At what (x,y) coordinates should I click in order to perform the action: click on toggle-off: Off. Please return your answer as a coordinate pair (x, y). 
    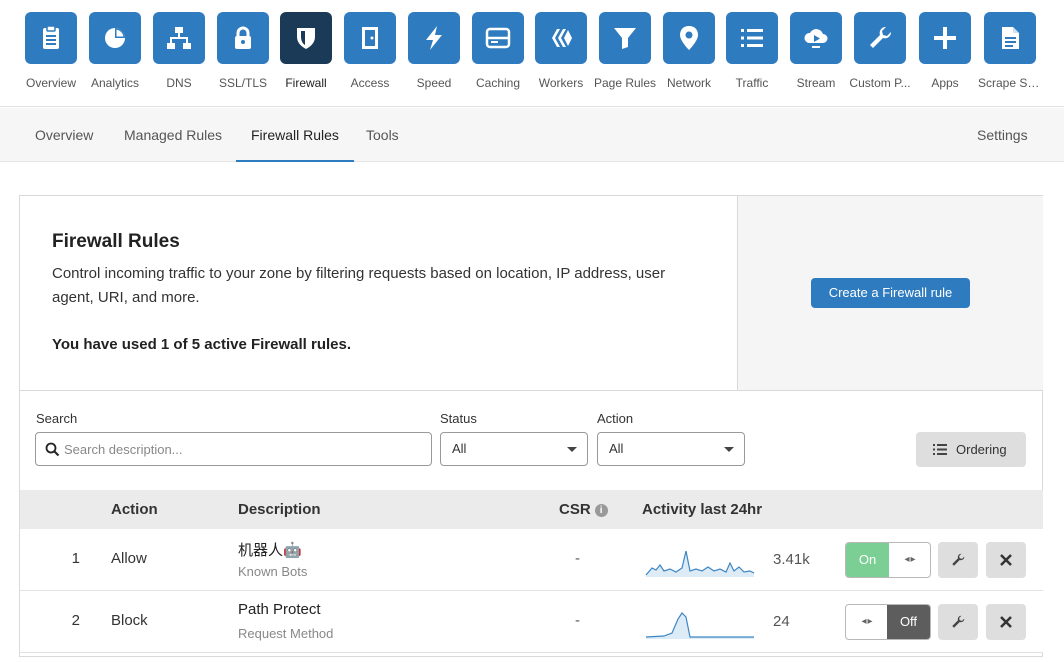
    Looking at the image, I should click on (908, 622).